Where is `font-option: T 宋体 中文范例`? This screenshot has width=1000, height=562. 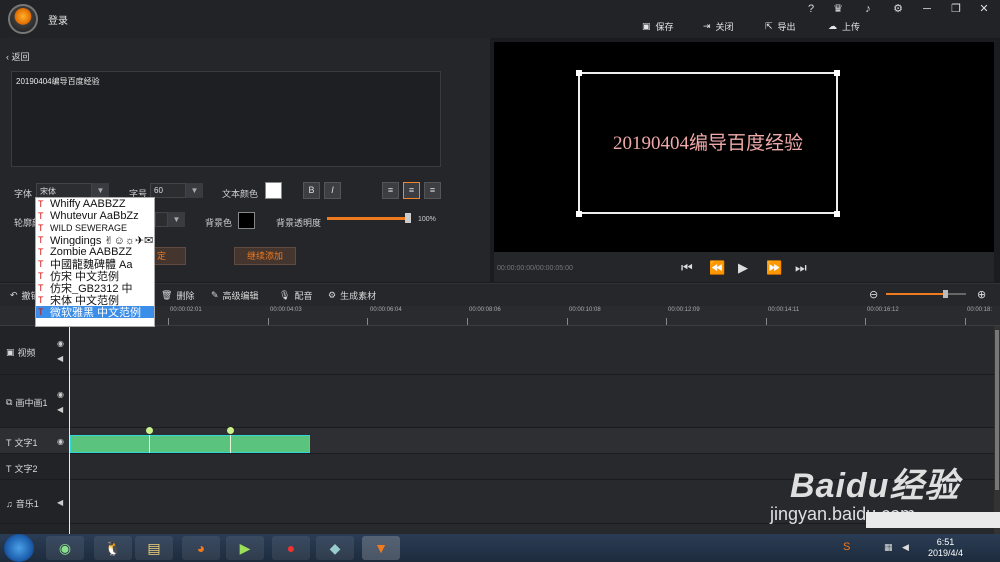 font-option: T 宋体 中文范例 is located at coordinates (95, 300).